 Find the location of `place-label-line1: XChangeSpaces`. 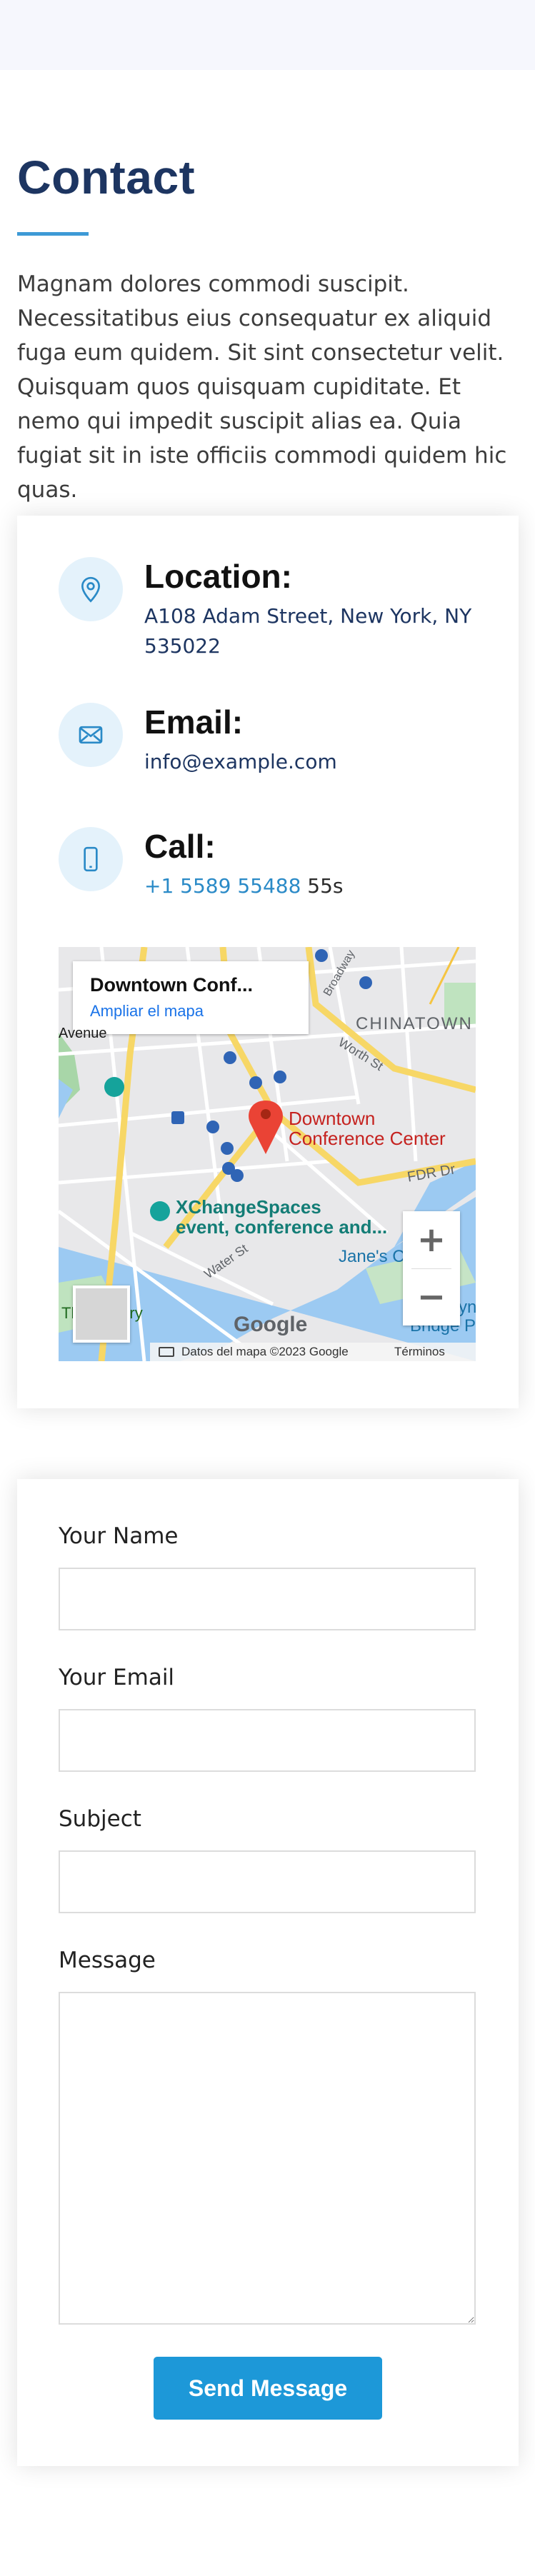

place-label-line1: XChangeSpaces is located at coordinates (248, 1207).